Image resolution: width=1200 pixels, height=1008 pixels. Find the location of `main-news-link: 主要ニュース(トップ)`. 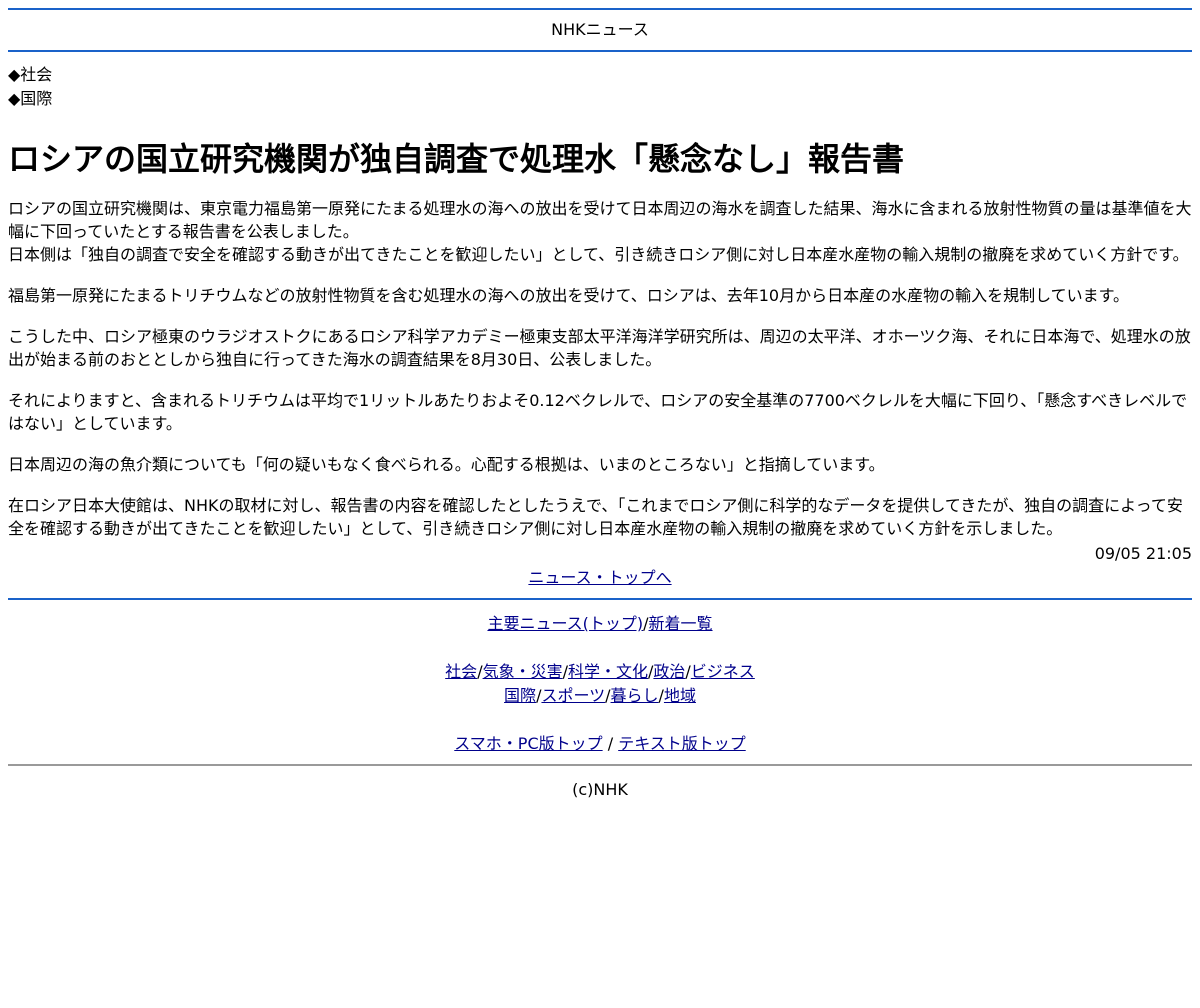

main-news-link: 主要ニュース(トップ) is located at coordinates (565, 623).